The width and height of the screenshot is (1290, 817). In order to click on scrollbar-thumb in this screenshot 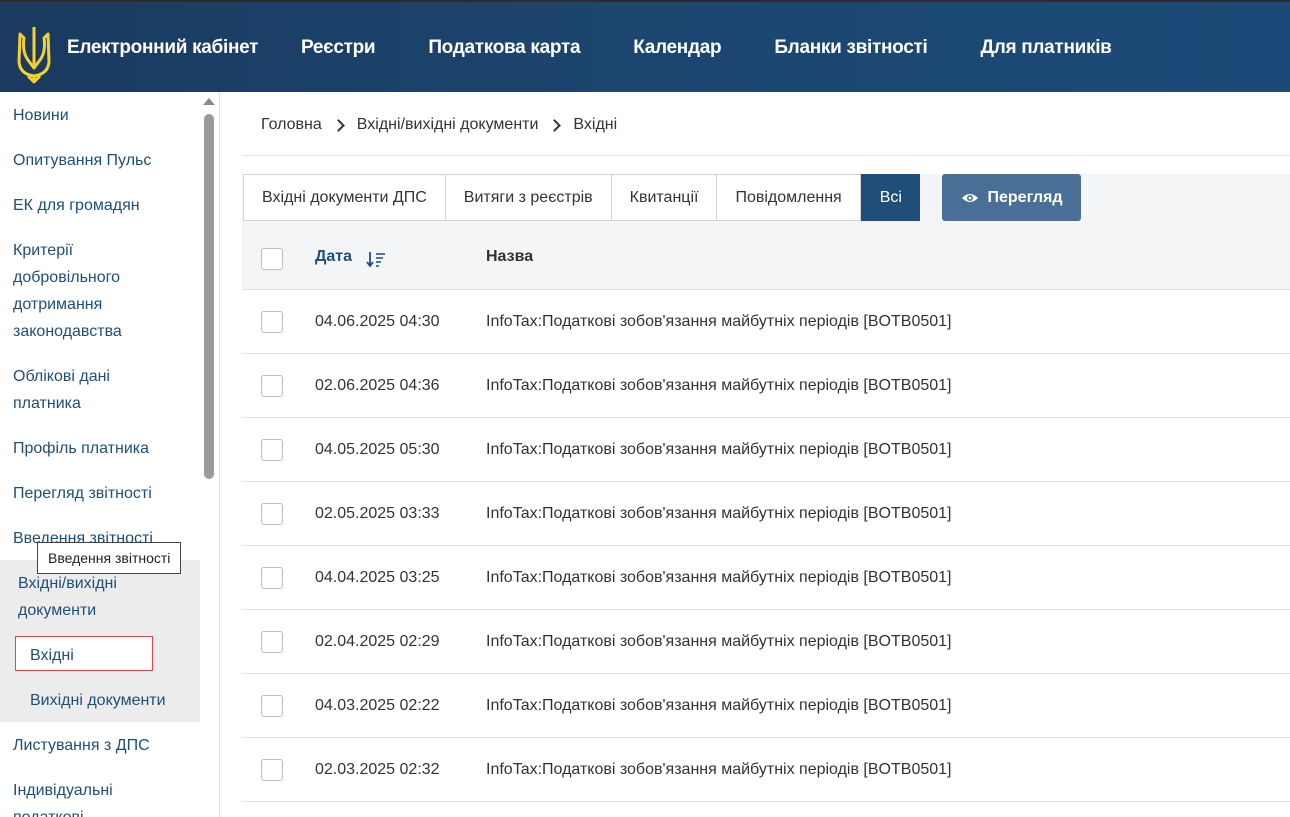, I will do `click(209, 296)`.